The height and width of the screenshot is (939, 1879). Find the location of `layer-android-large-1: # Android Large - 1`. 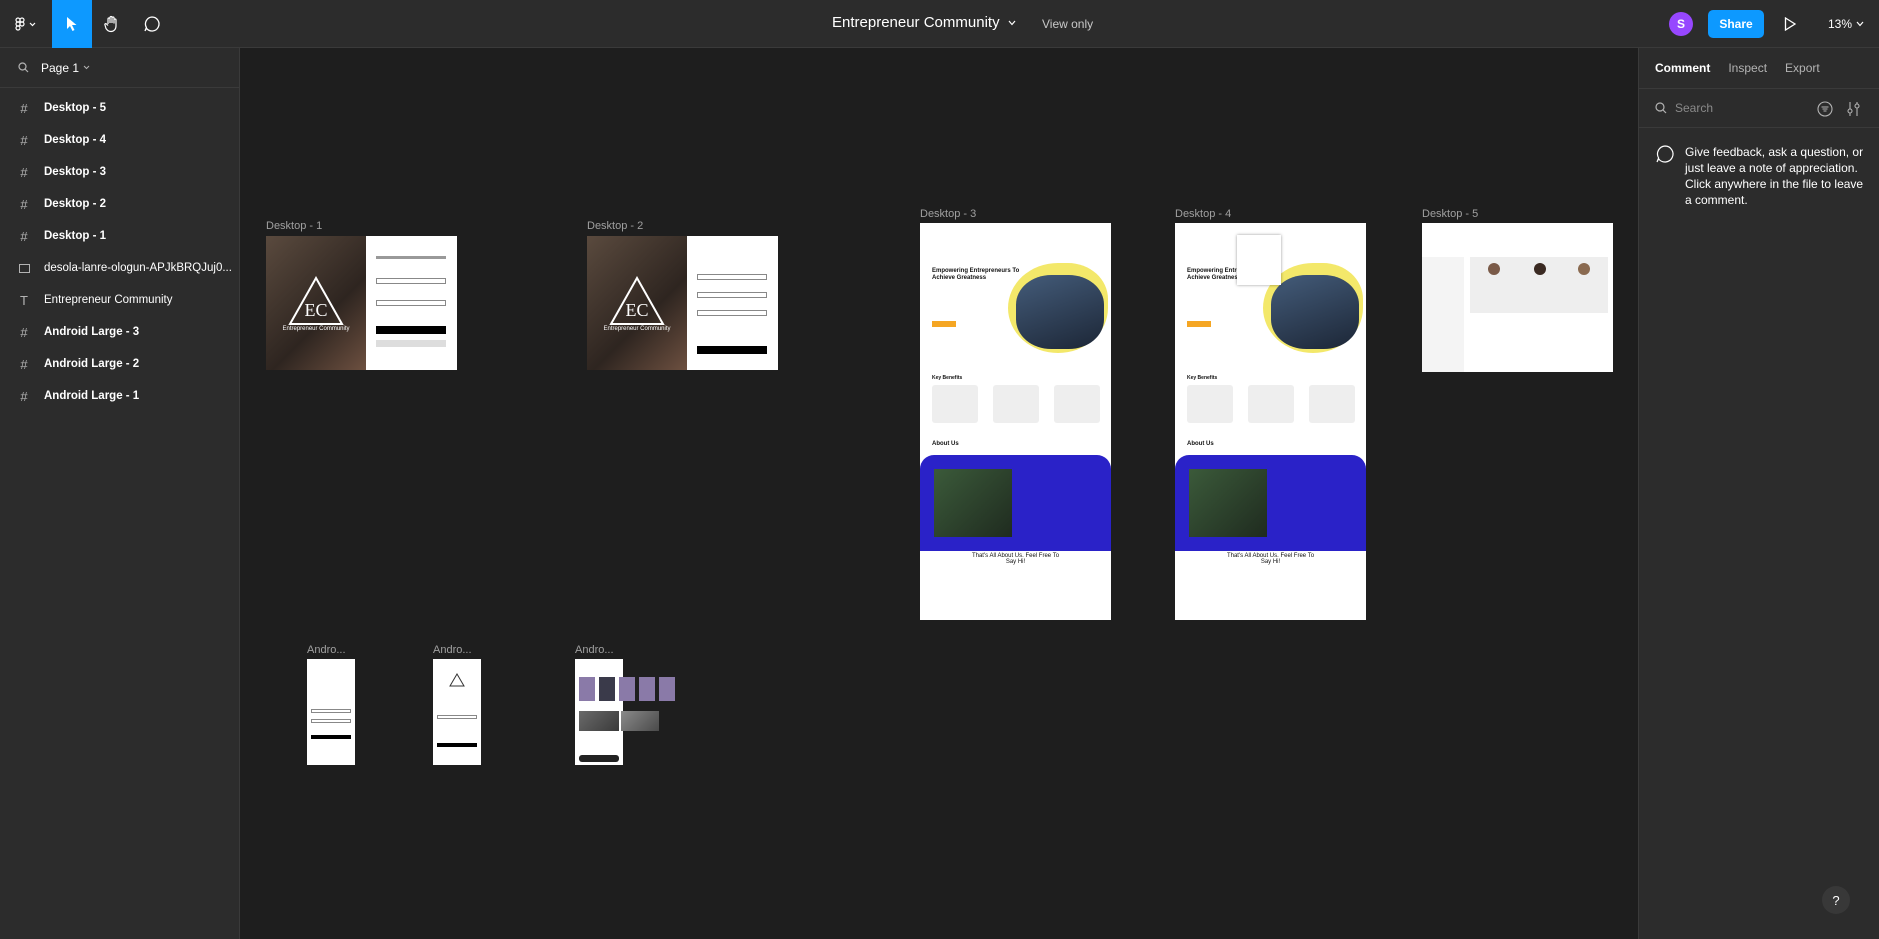

layer-android-large-1: # Android Large - 1 is located at coordinates (119, 396).